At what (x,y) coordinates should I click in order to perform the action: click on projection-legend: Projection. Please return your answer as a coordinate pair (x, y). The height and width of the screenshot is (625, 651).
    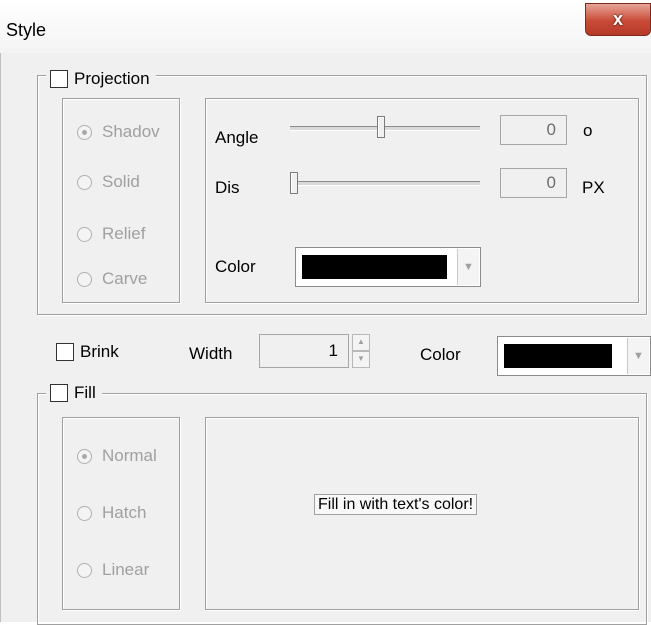
    Looking at the image, I should click on (101, 79).